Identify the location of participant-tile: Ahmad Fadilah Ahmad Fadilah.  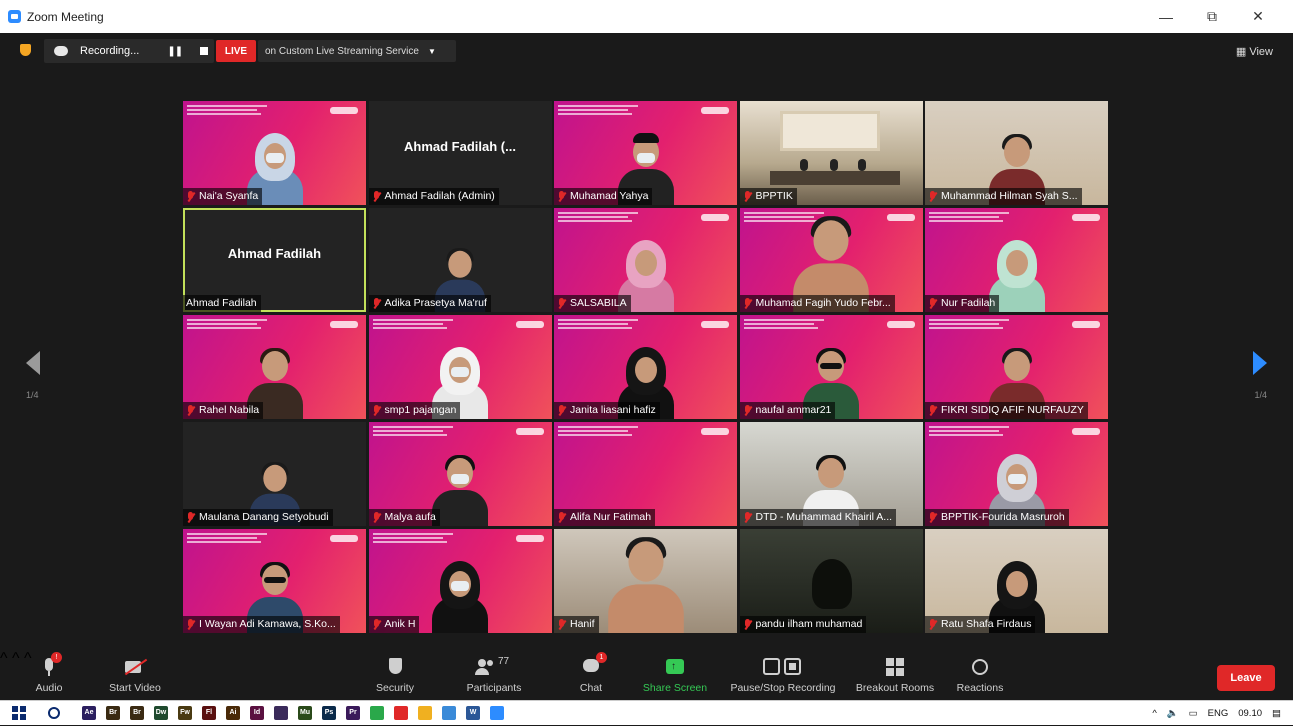
(274, 260).